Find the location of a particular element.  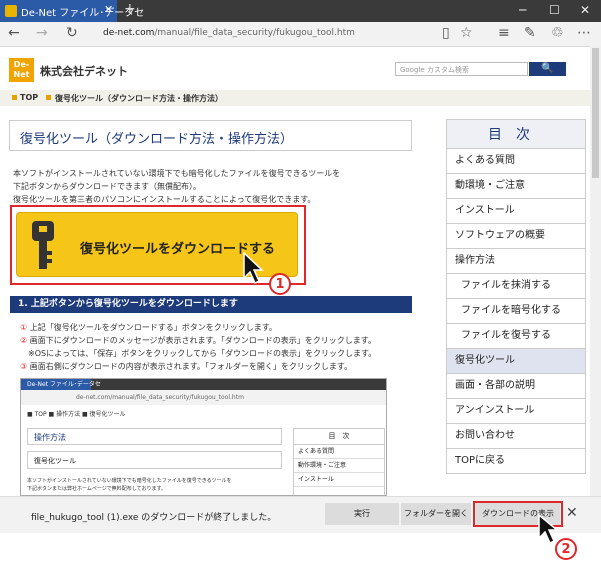

inner-toc-head: 目 次 is located at coordinates (339, 437).